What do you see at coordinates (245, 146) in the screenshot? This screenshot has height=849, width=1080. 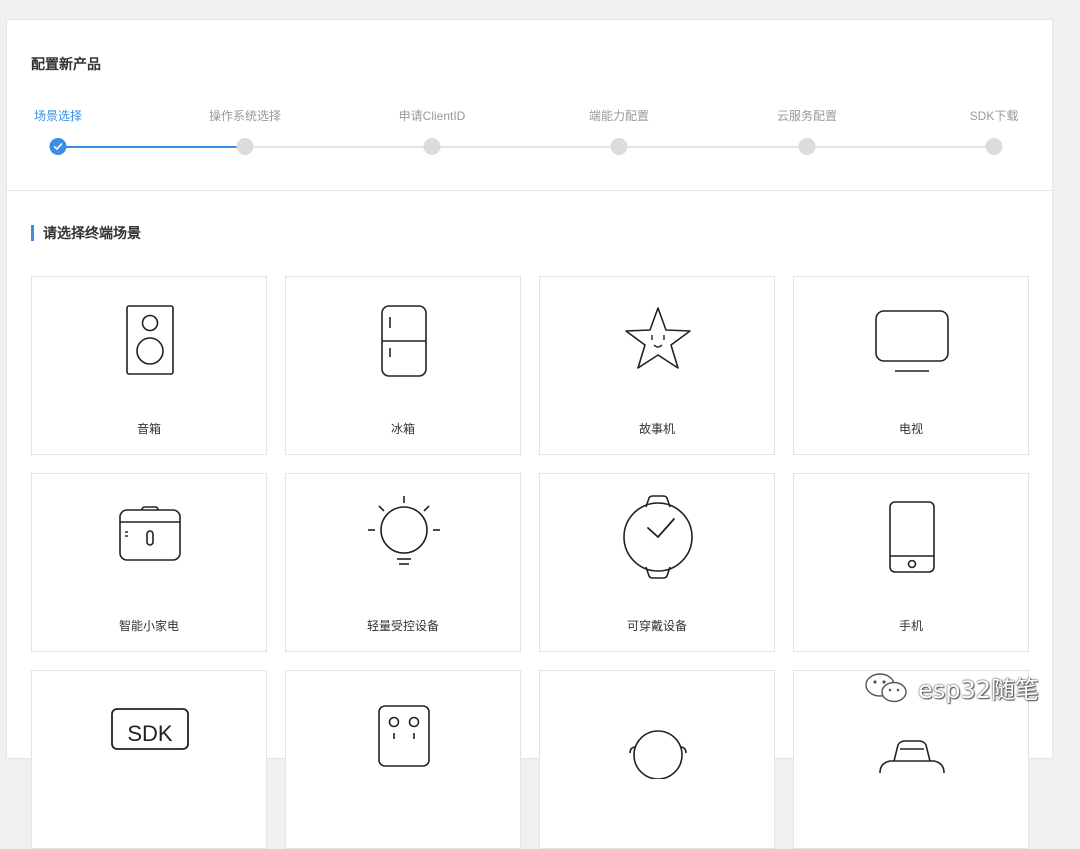 I see `step-dot-os` at bounding box center [245, 146].